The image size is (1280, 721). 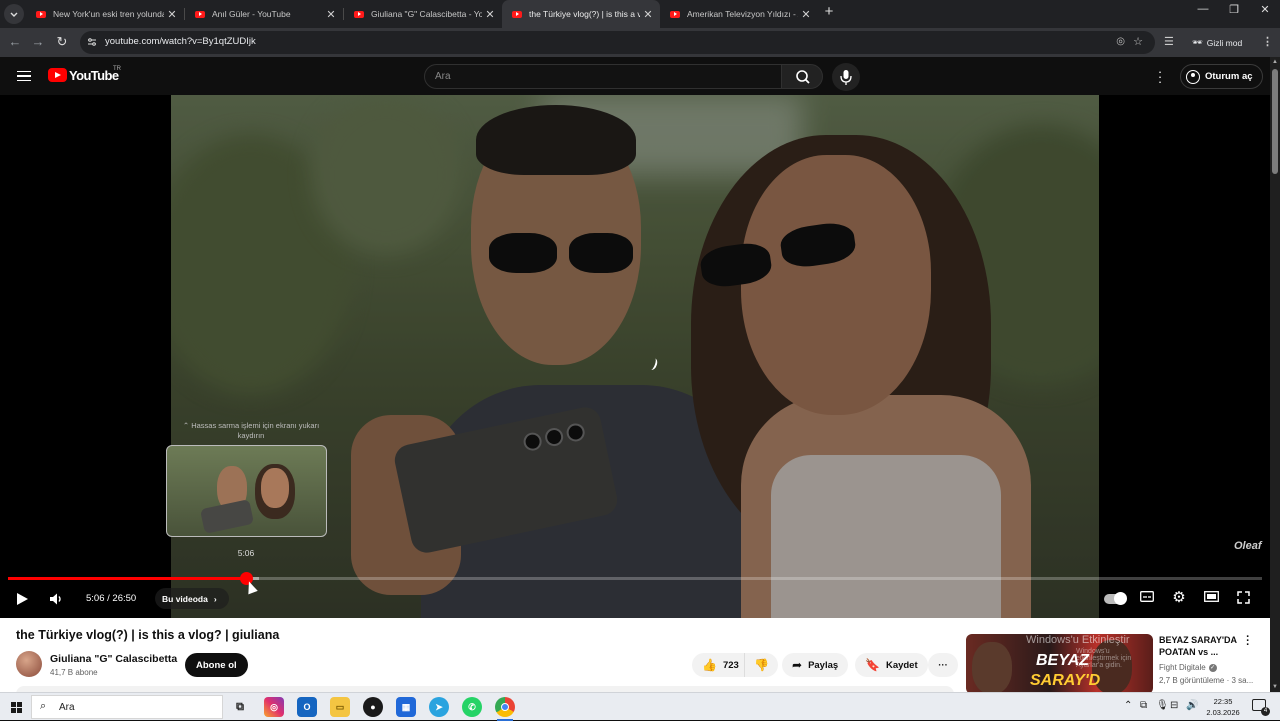 What do you see at coordinates (1169, 41) in the screenshot?
I see `media-control-icon: ☰` at bounding box center [1169, 41].